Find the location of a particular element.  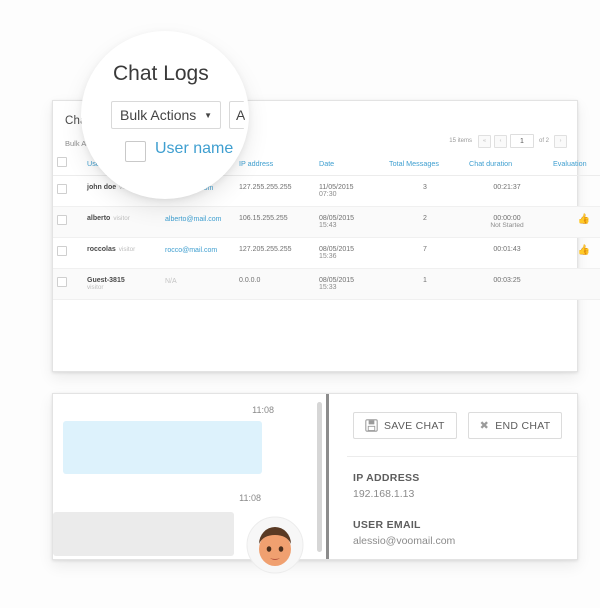

outgoing-message-bubble is located at coordinates (143, 534).